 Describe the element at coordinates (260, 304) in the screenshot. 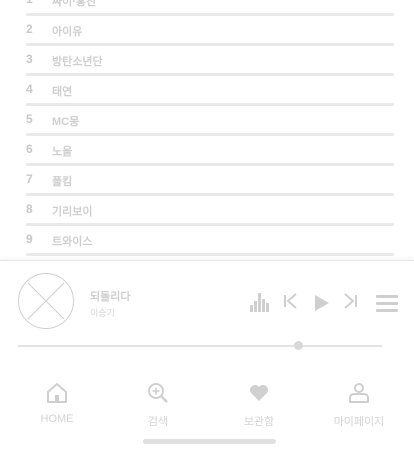

I see `equalizer-icon` at that location.